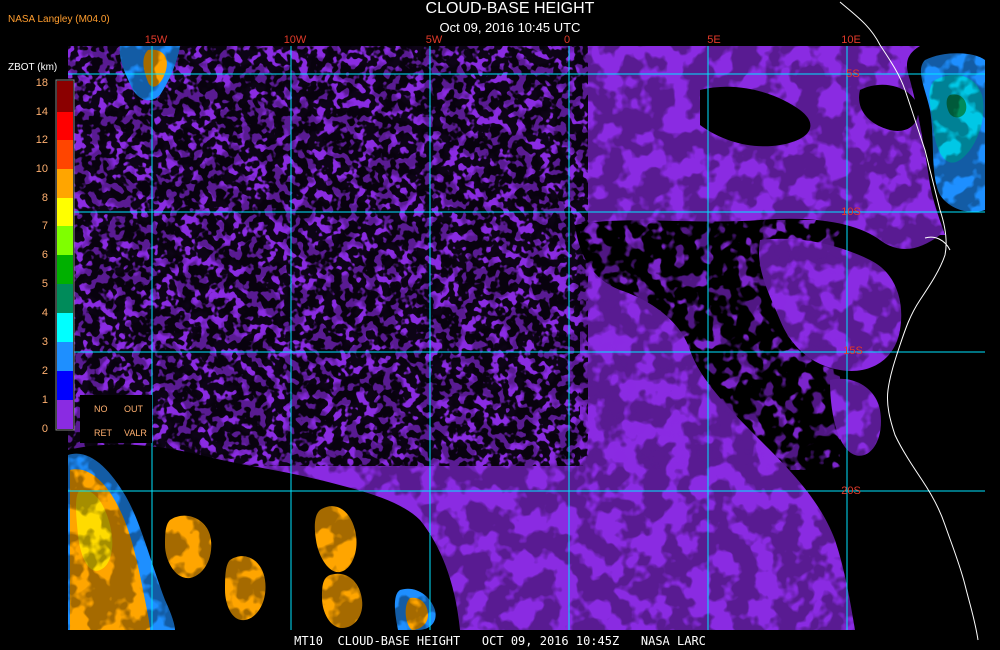  What do you see at coordinates (135, 433) in the screenshot?
I see `legend-valr-label: VALR` at bounding box center [135, 433].